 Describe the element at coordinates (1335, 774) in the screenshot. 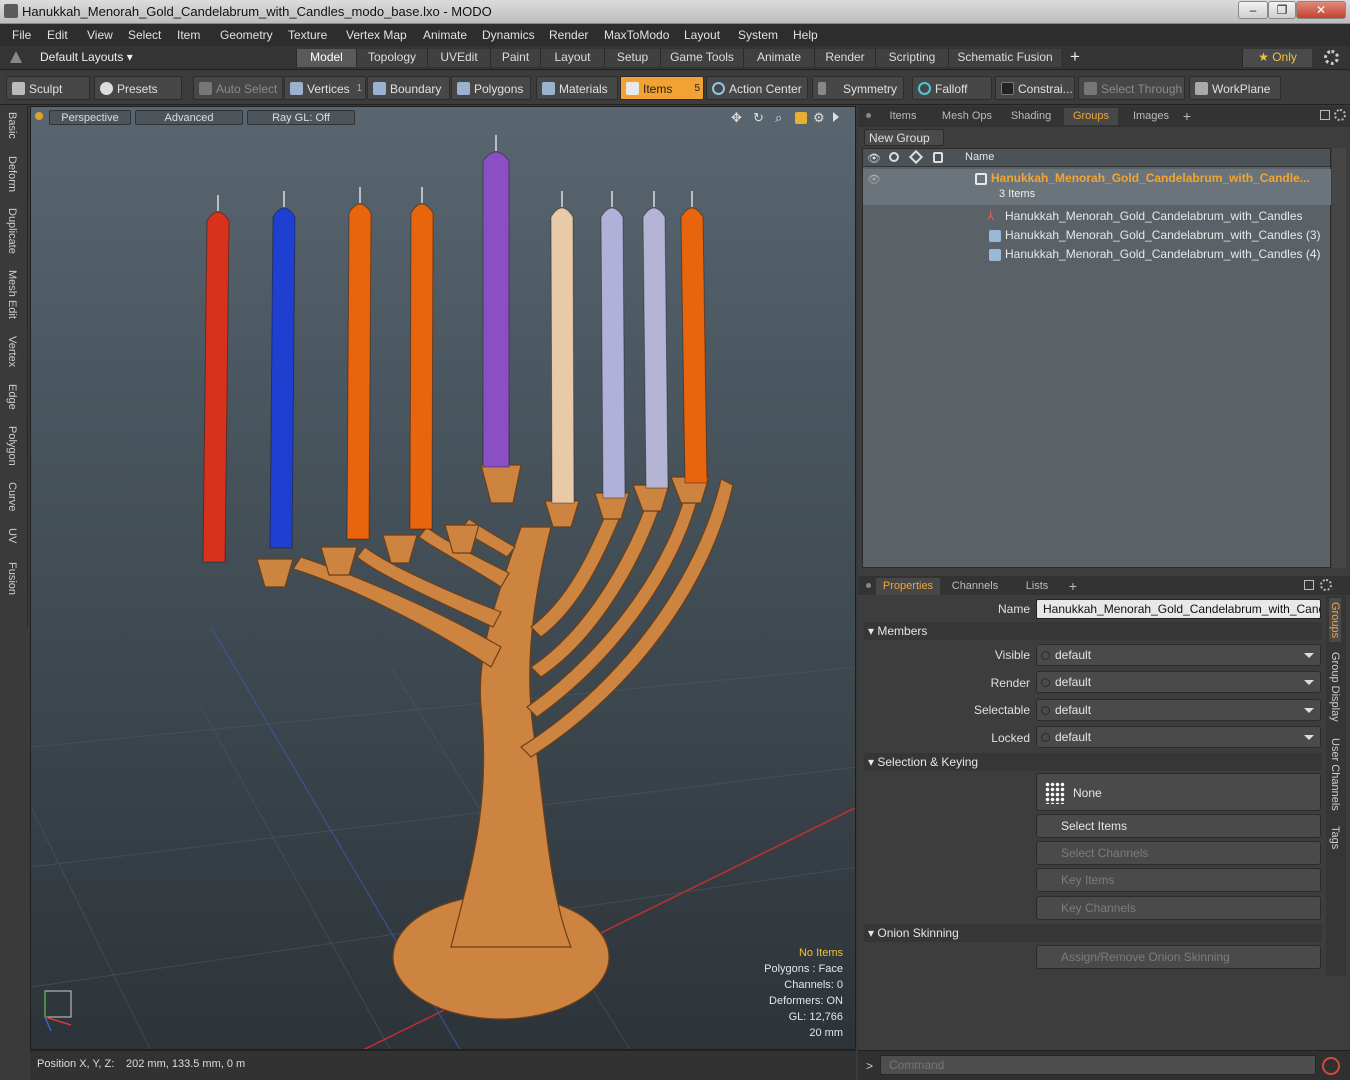

I see `side-tab-user-channels: User Channels` at that location.